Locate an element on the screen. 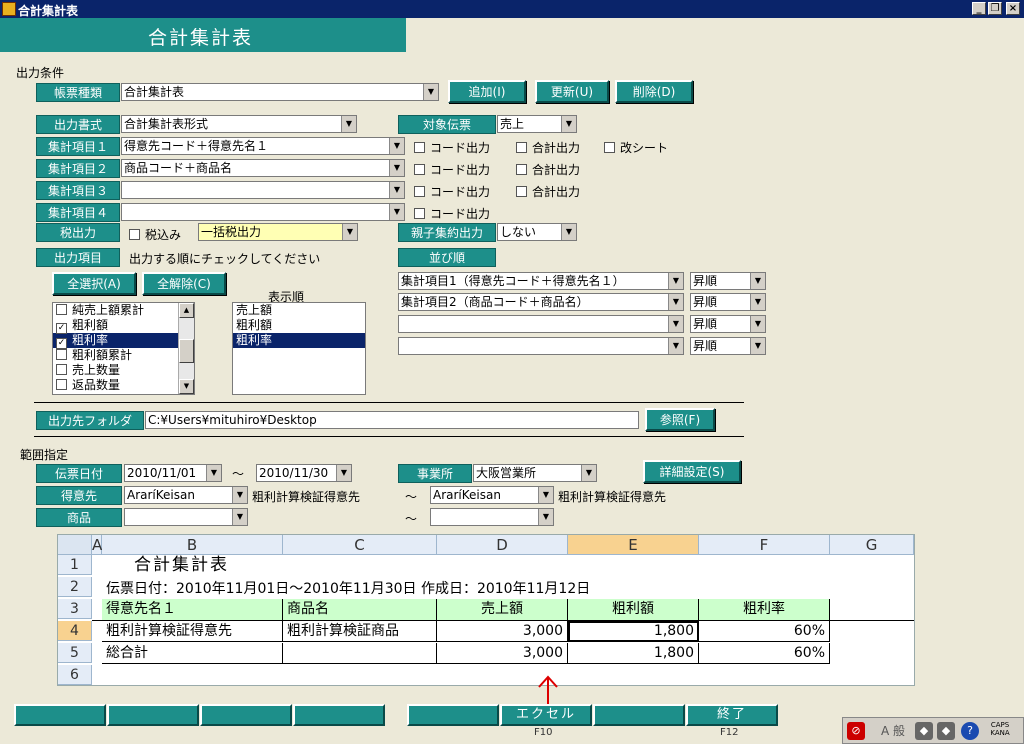  divider is located at coordinates (389, 402).